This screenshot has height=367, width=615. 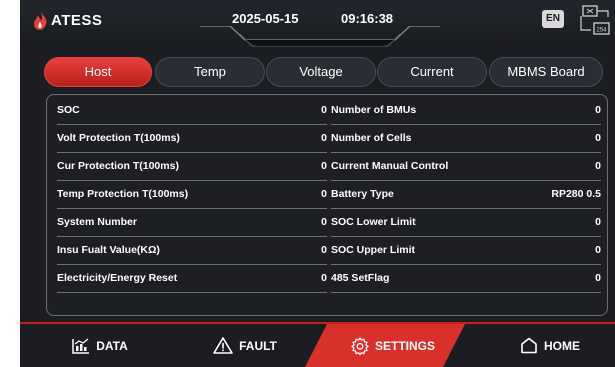 What do you see at coordinates (321, 72) in the screenshot?
I see `tab-voltage: Voltage` at bounding box center [321, 72].